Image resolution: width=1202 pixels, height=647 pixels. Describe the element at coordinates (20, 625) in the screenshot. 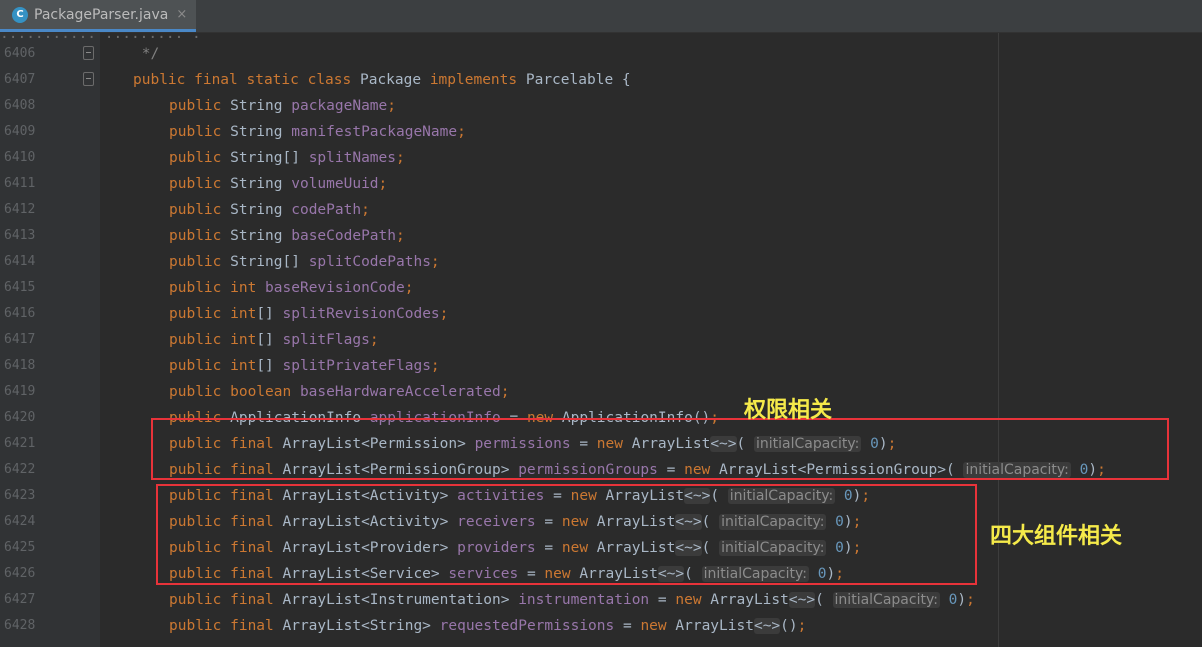

I see `line-number: 6428` at that location.